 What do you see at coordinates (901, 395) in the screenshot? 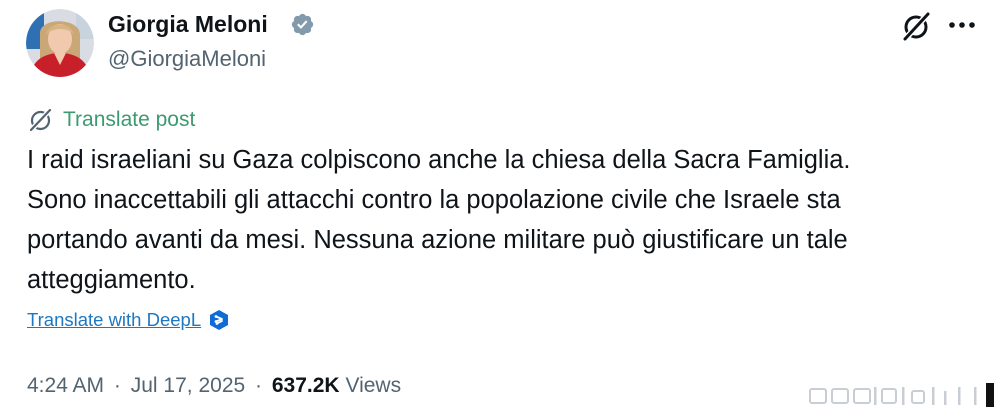
I see `watermark-icon` at bounding box center [901, 395].